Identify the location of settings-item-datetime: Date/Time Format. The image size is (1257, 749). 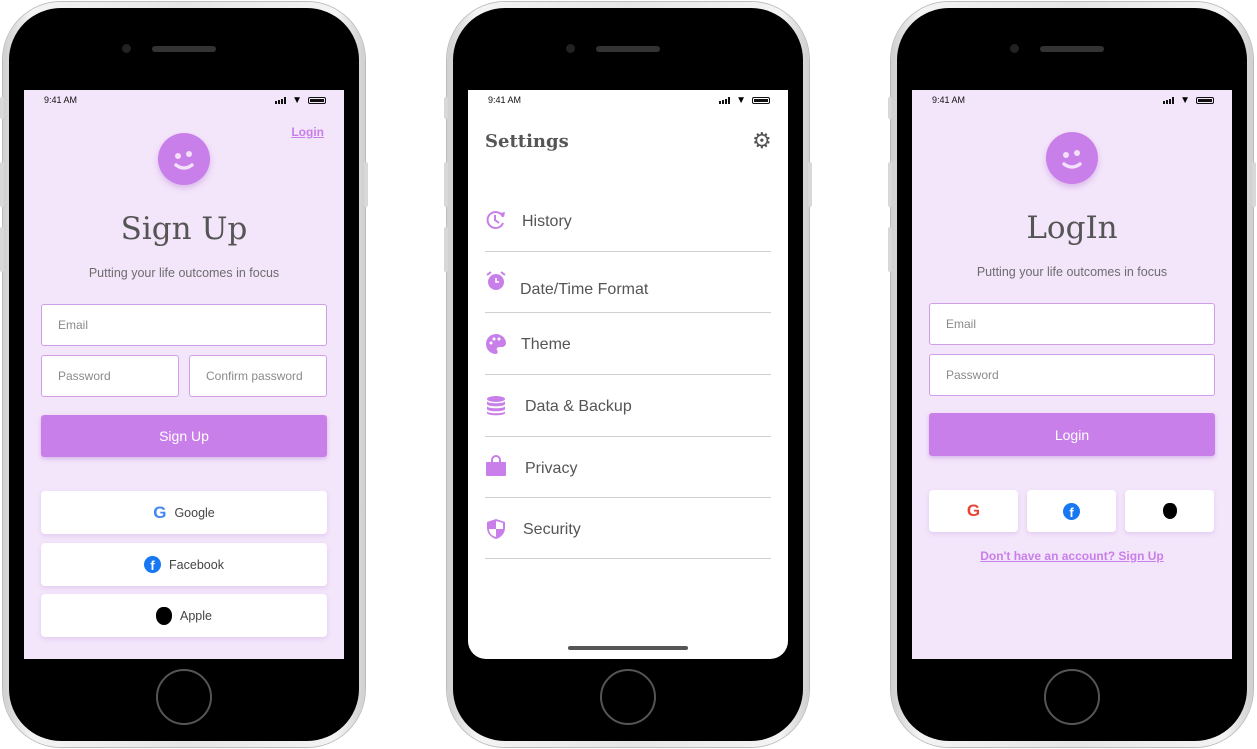
(584, 290).